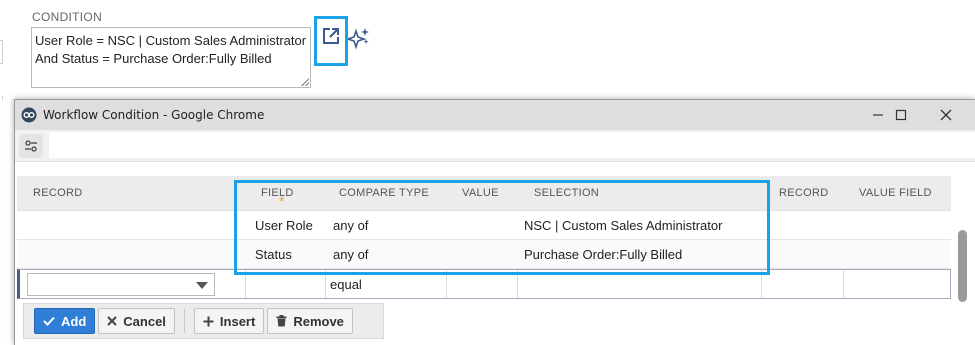 The image size is (975, 345). Describe the element at coordinates (640, 284) in the screenshot. I see `edit-selection-cell` at that location.